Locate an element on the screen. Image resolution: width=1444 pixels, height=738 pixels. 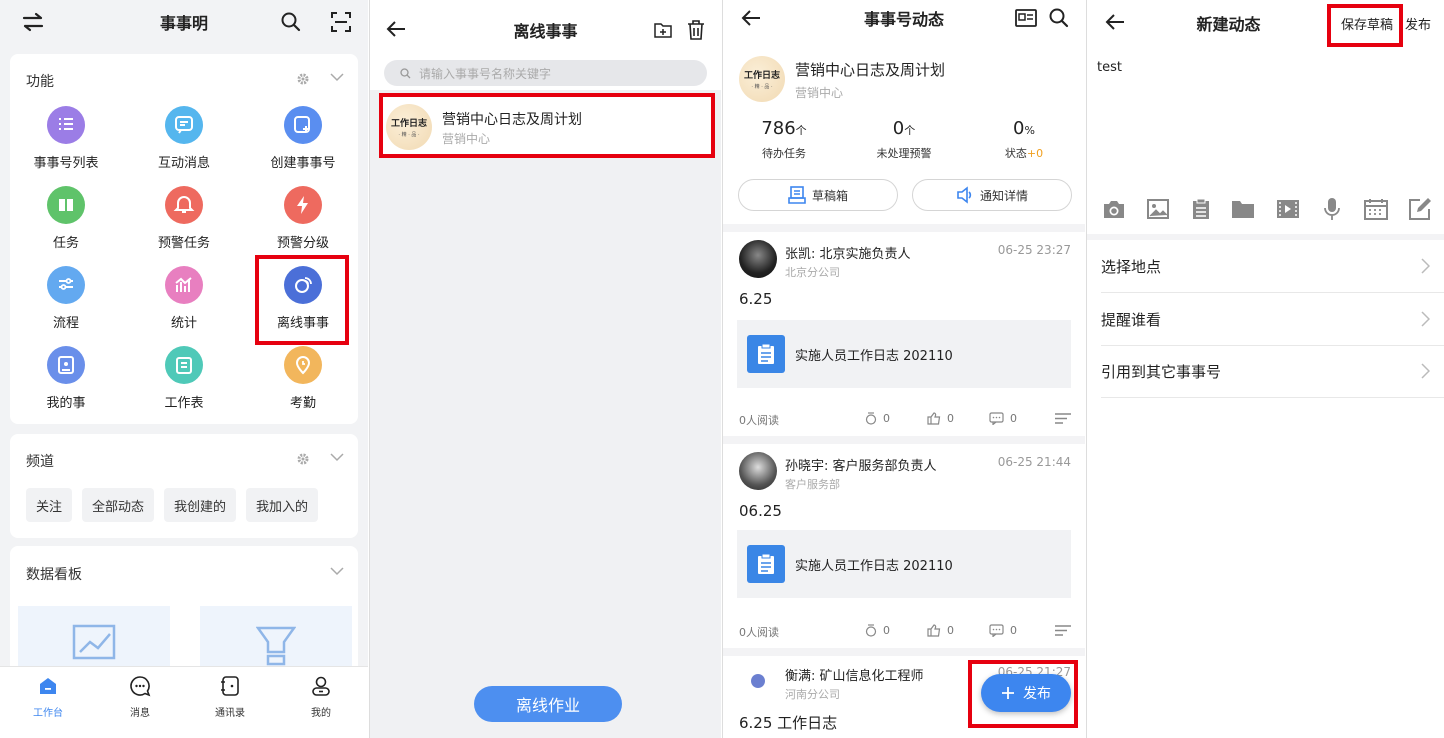
function-item: 我的事 is located at coordinates (66, 378).